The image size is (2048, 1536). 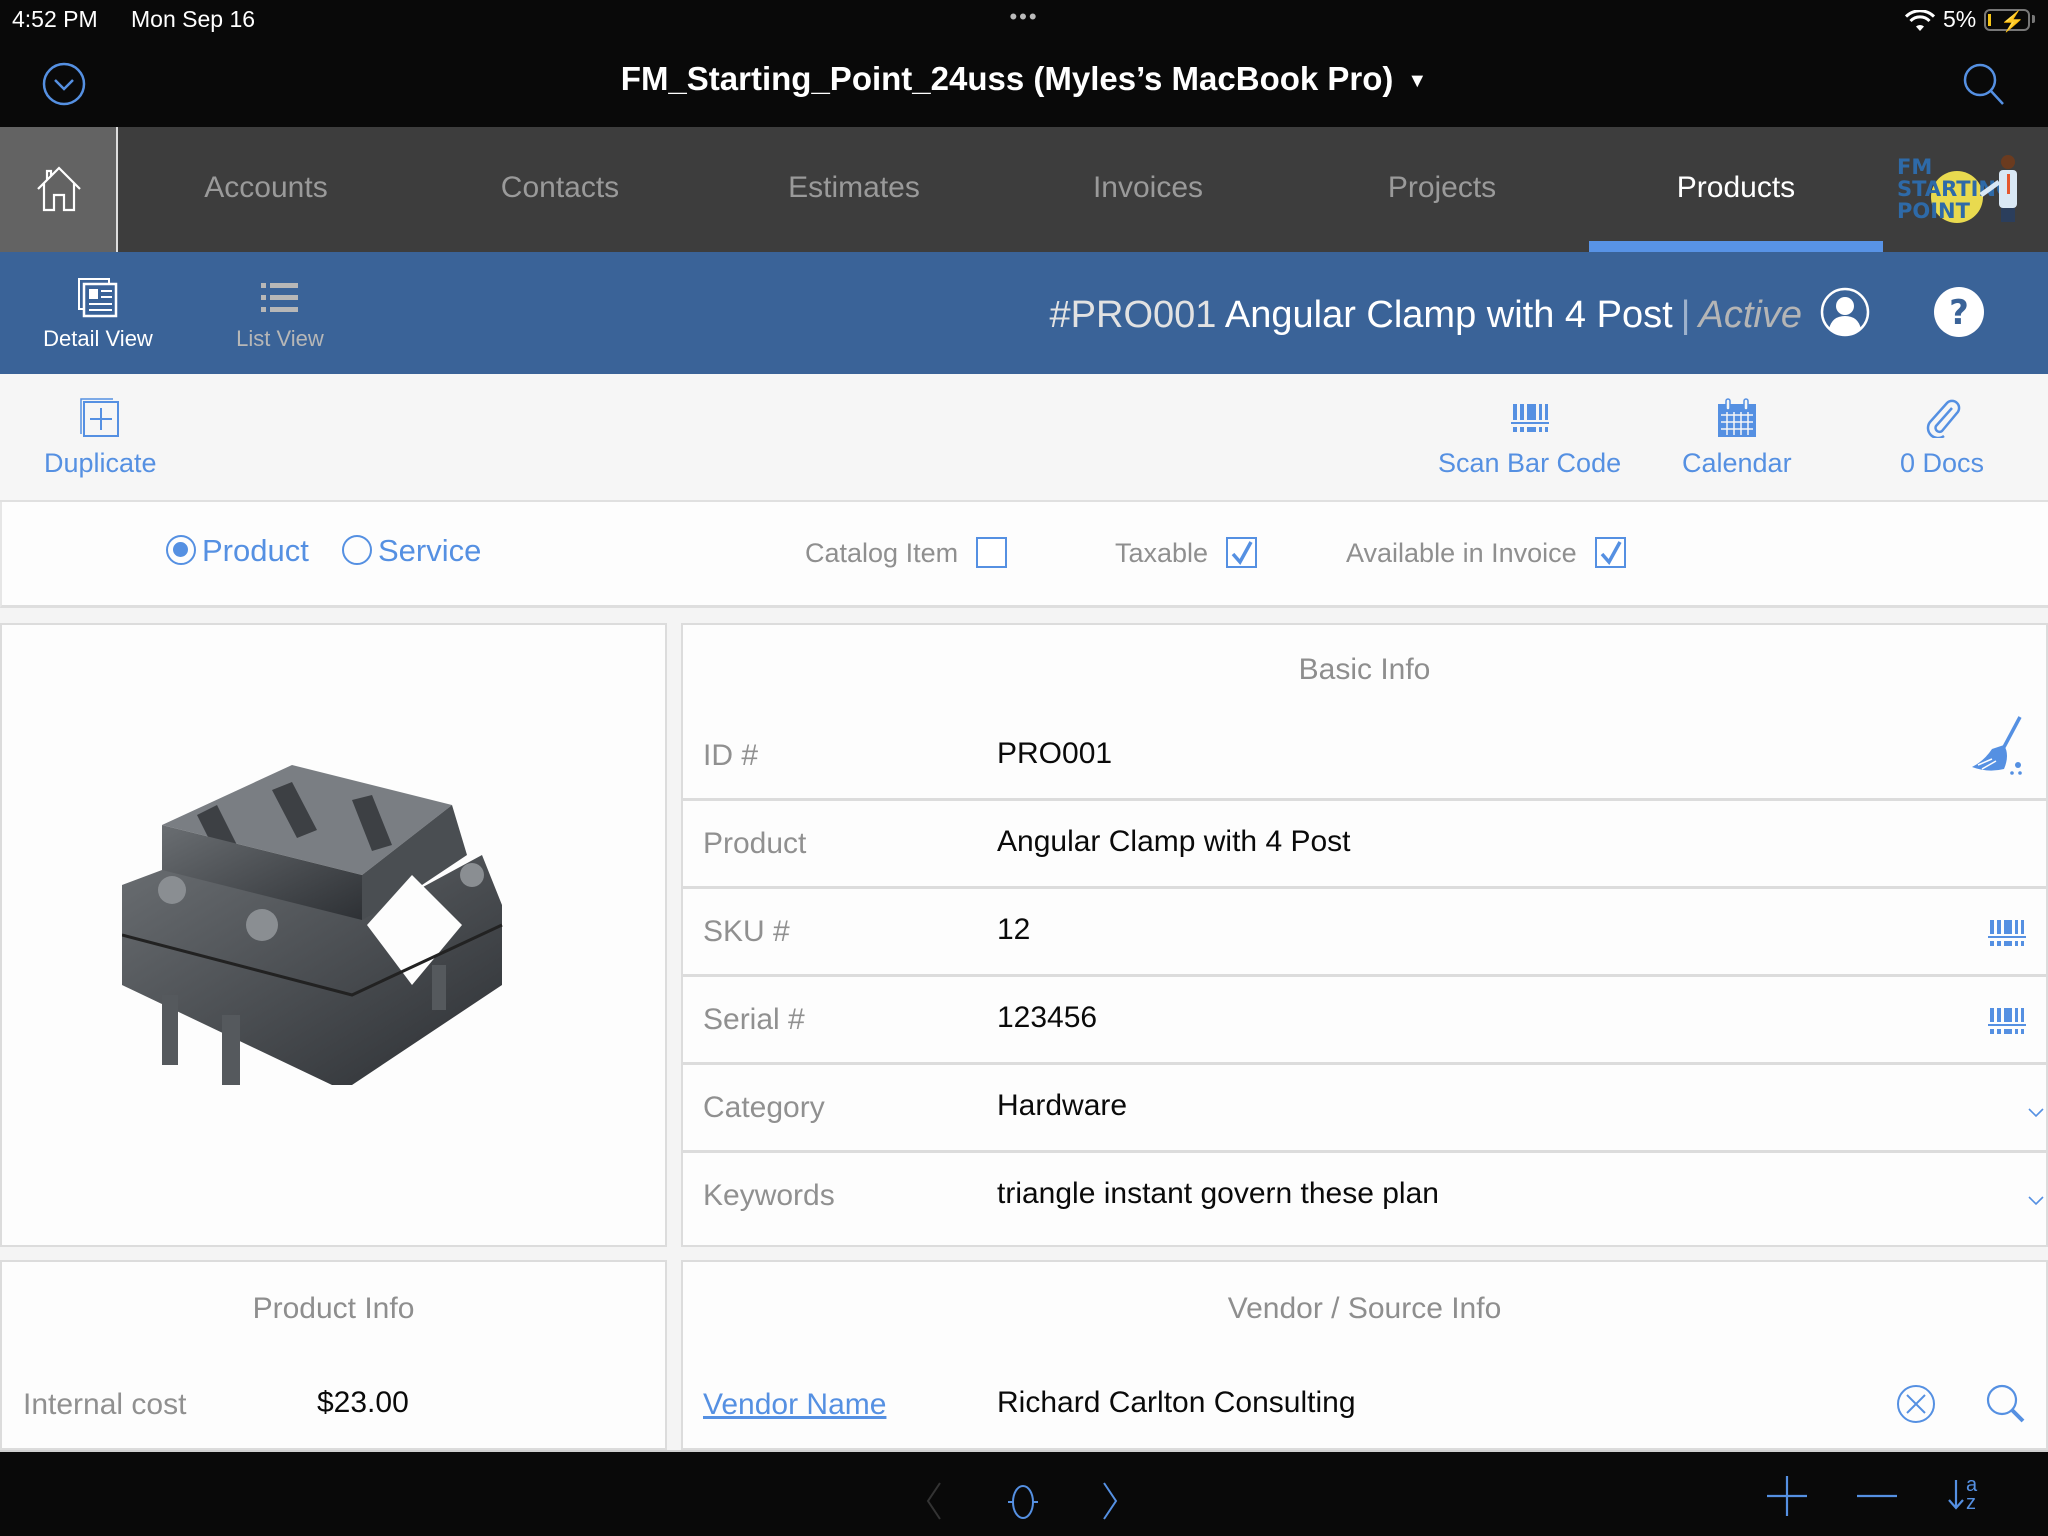 What do you see at coordinates (363, 1403) in the screenshot?
I see `internal-cost-field: $23.00` at bounding box center [363, 1403].